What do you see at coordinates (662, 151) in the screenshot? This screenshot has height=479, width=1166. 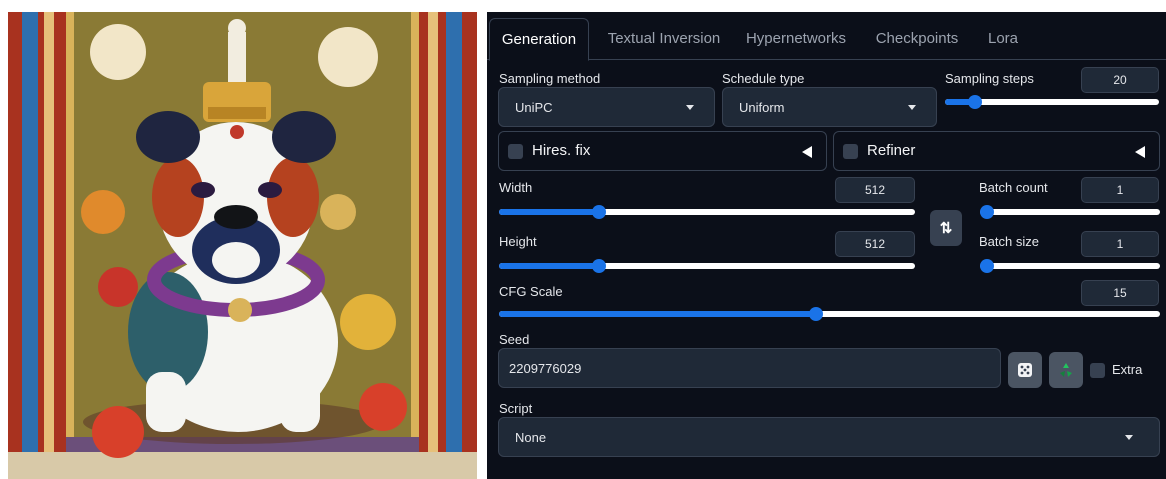 I see `hires-fix-accordion: Hires. fix` at bounding box center [662, 151].